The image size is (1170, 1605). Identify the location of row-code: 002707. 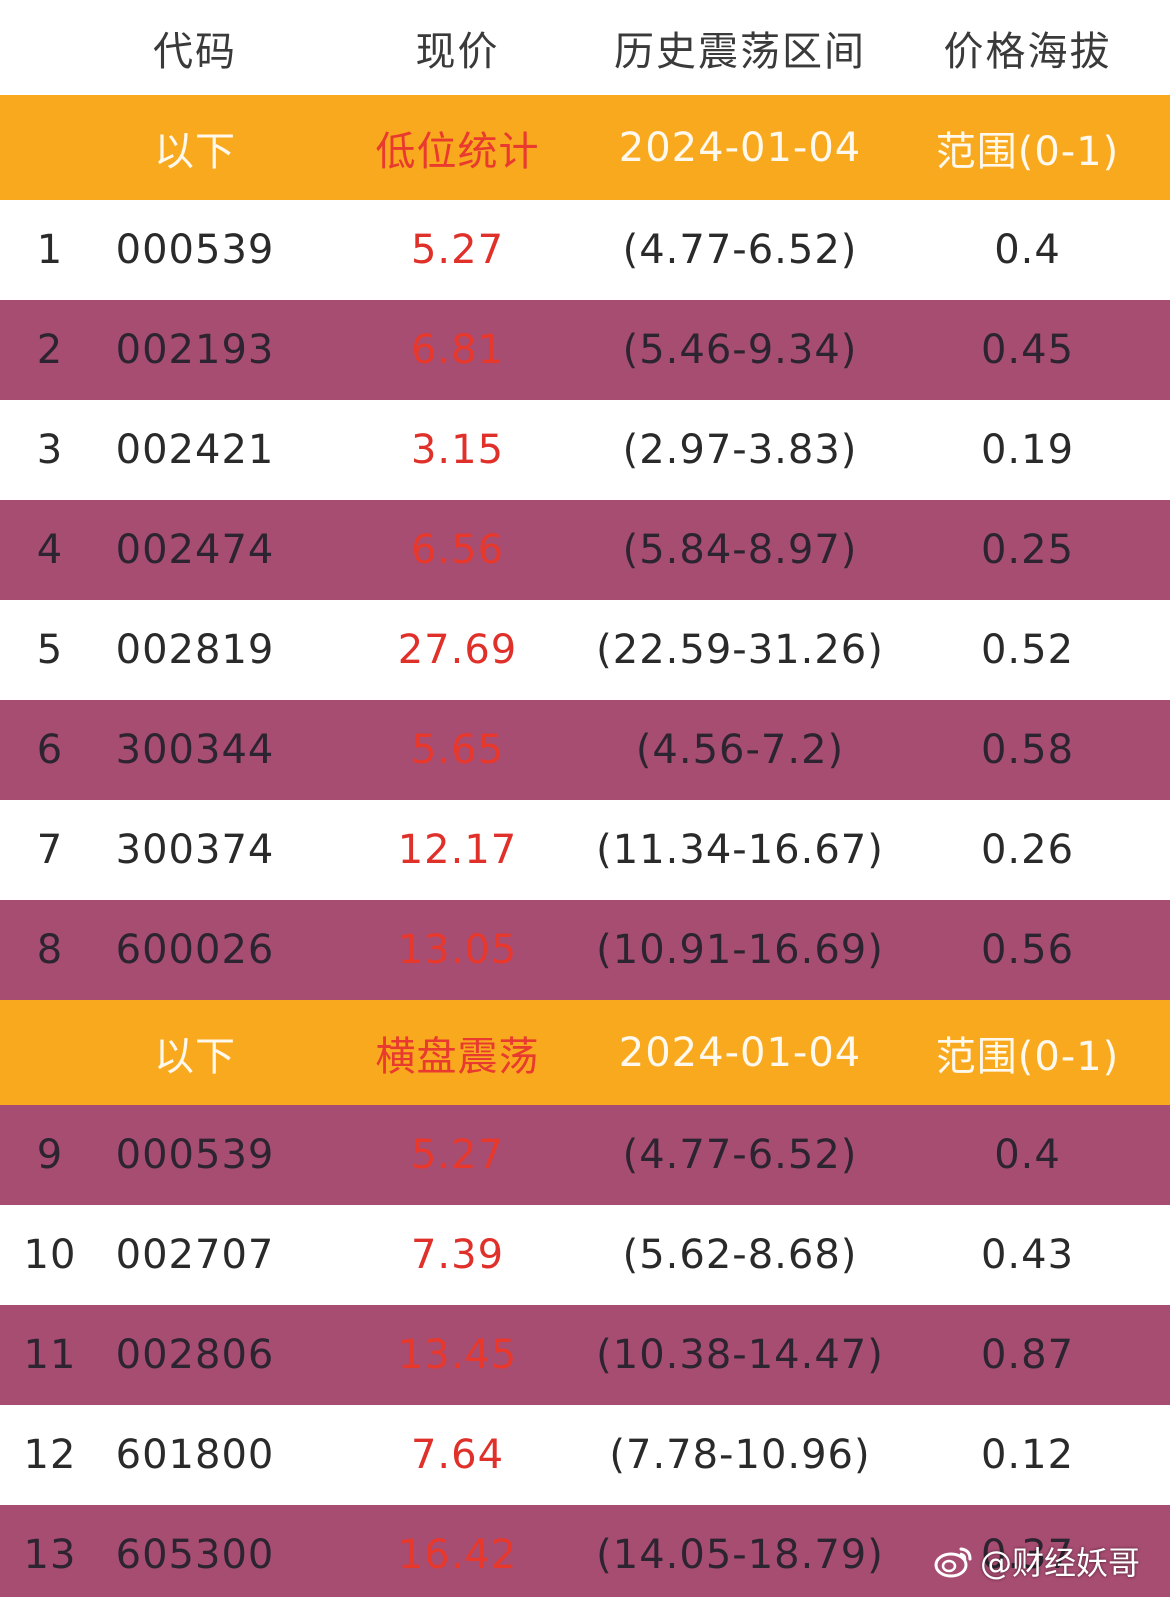
(195, 1255).